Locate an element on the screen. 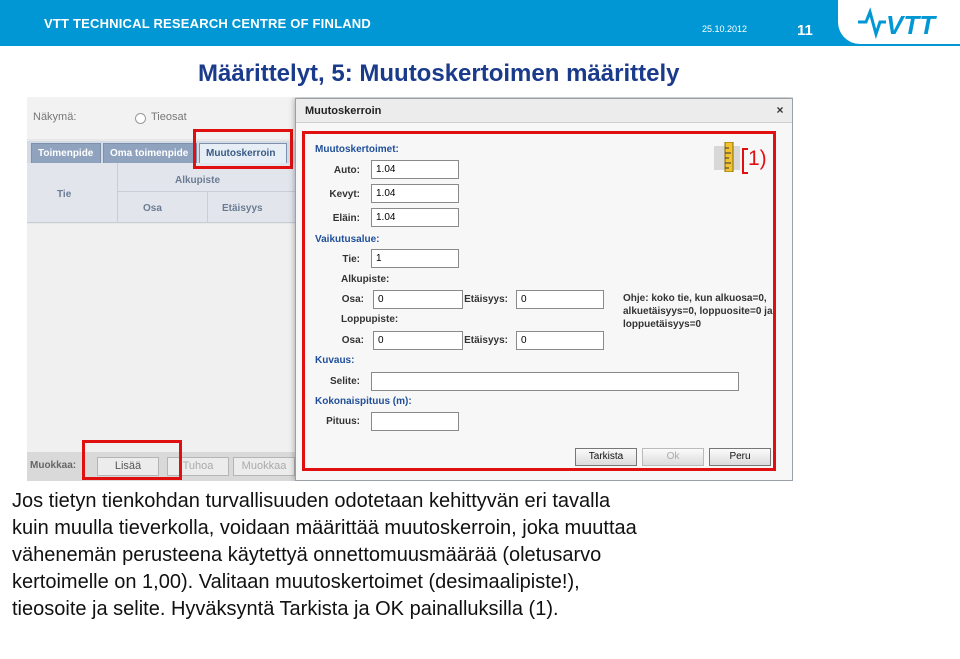 The width and height of the screenshot is (960, 659). column-etaisyys: Etäisyys is located at coordinates (242, 208).